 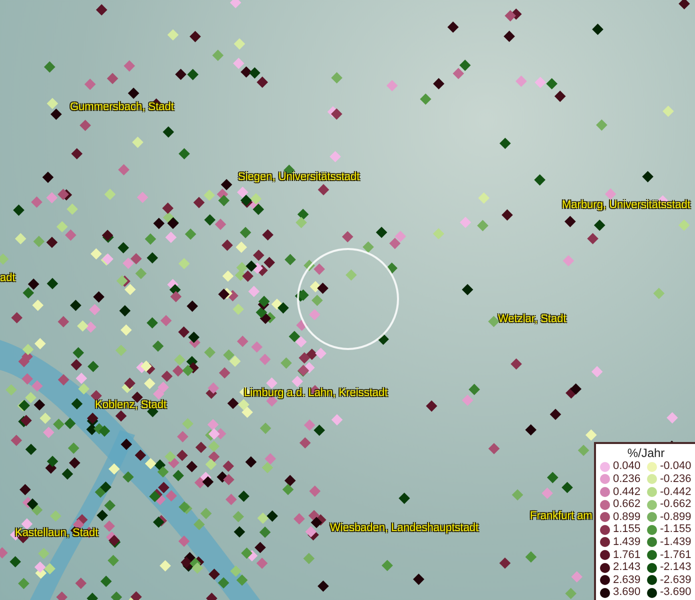 I want to click on place-label: Koblenz, Stadt, so click(x=131, y=405).